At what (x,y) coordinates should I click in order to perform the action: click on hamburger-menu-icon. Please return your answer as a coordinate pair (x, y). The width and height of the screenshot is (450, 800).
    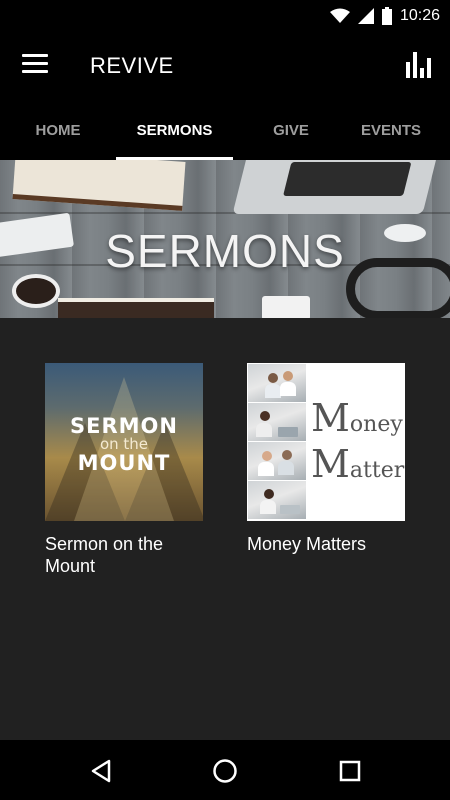
    Looking at the image, I should click on (35, 64).